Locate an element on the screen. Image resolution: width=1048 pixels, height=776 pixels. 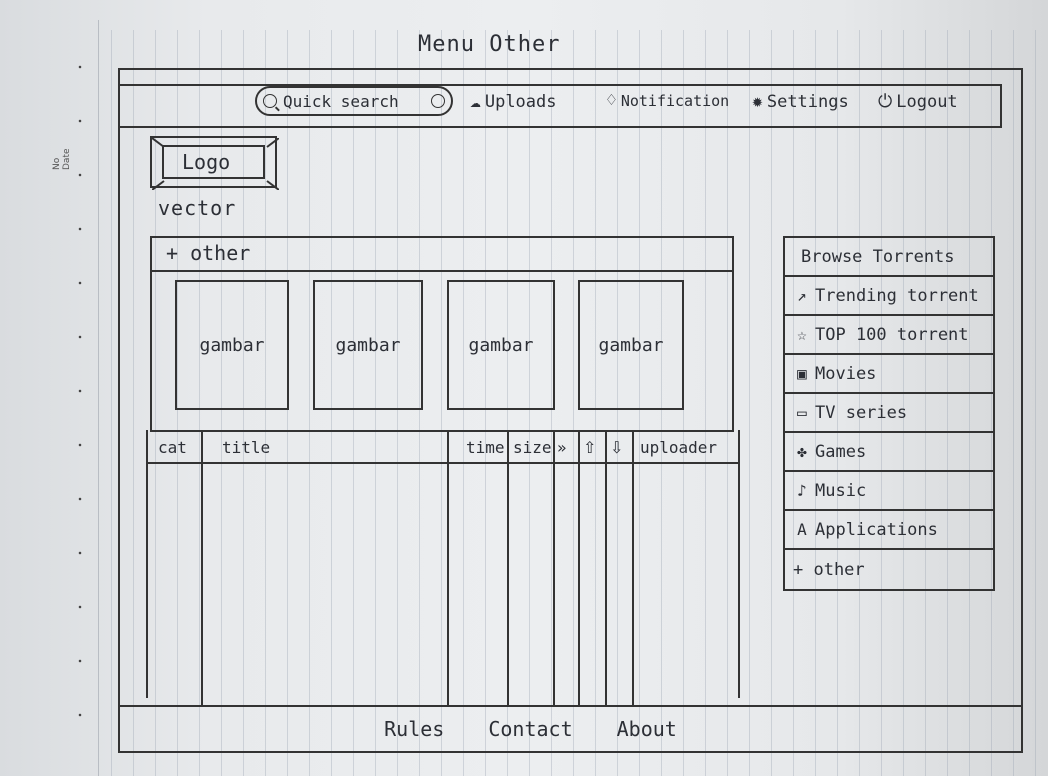
sidebar-item-other: + other is located at coordinates (889, 569).